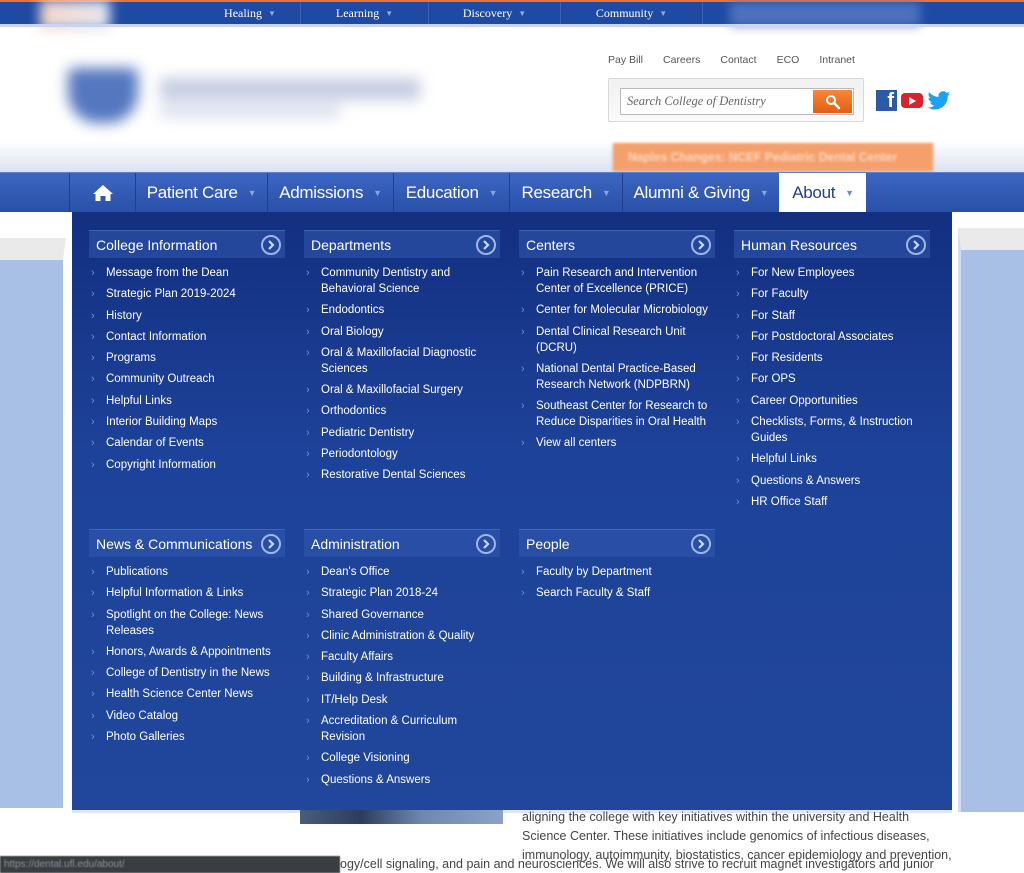  Describe the element at coordinates (832, 294) in the screenshot. I see `menu-link: › For Faculty` at that location.